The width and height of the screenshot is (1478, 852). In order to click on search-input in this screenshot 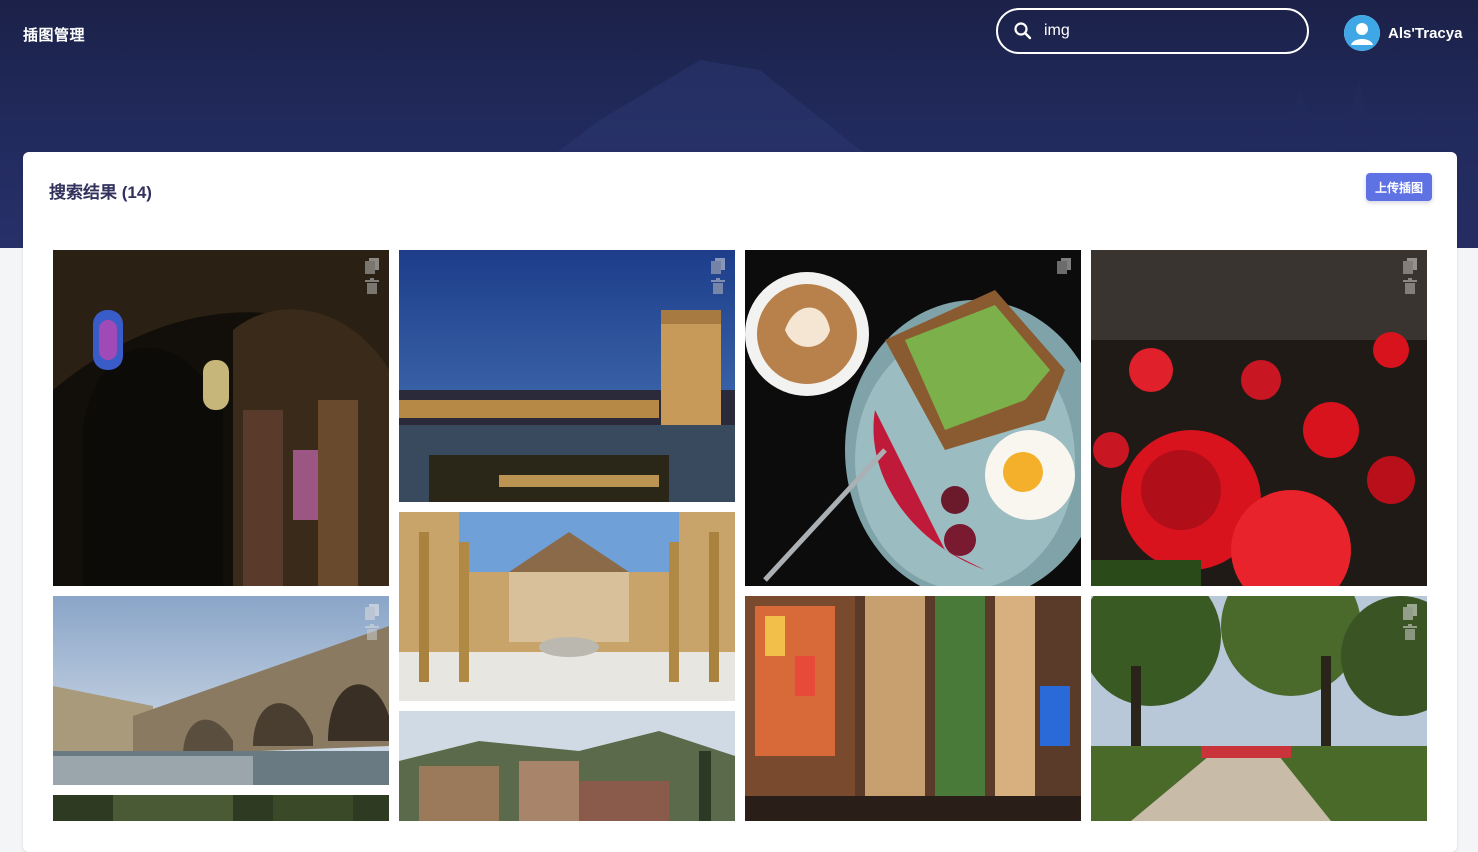, I will do `click(1164, 31)`.